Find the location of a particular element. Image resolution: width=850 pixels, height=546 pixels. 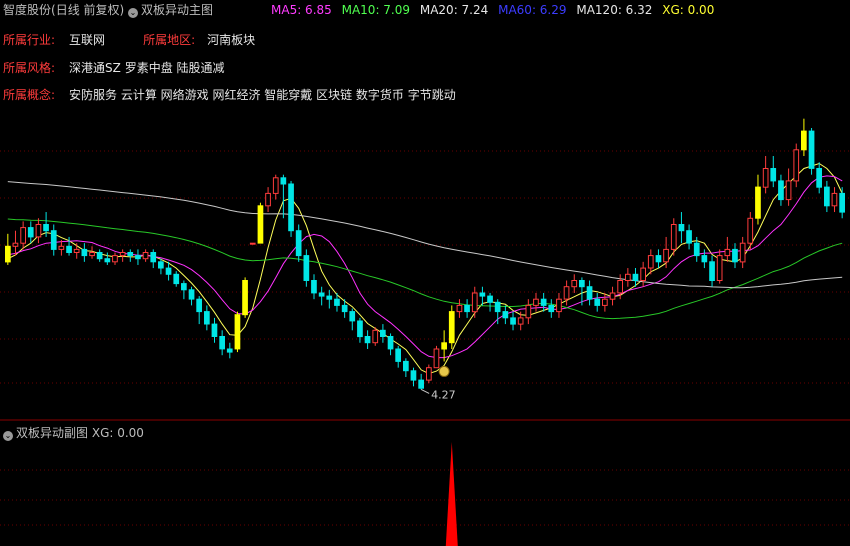

signal-marker-icon is located at coordinates (444, 371).